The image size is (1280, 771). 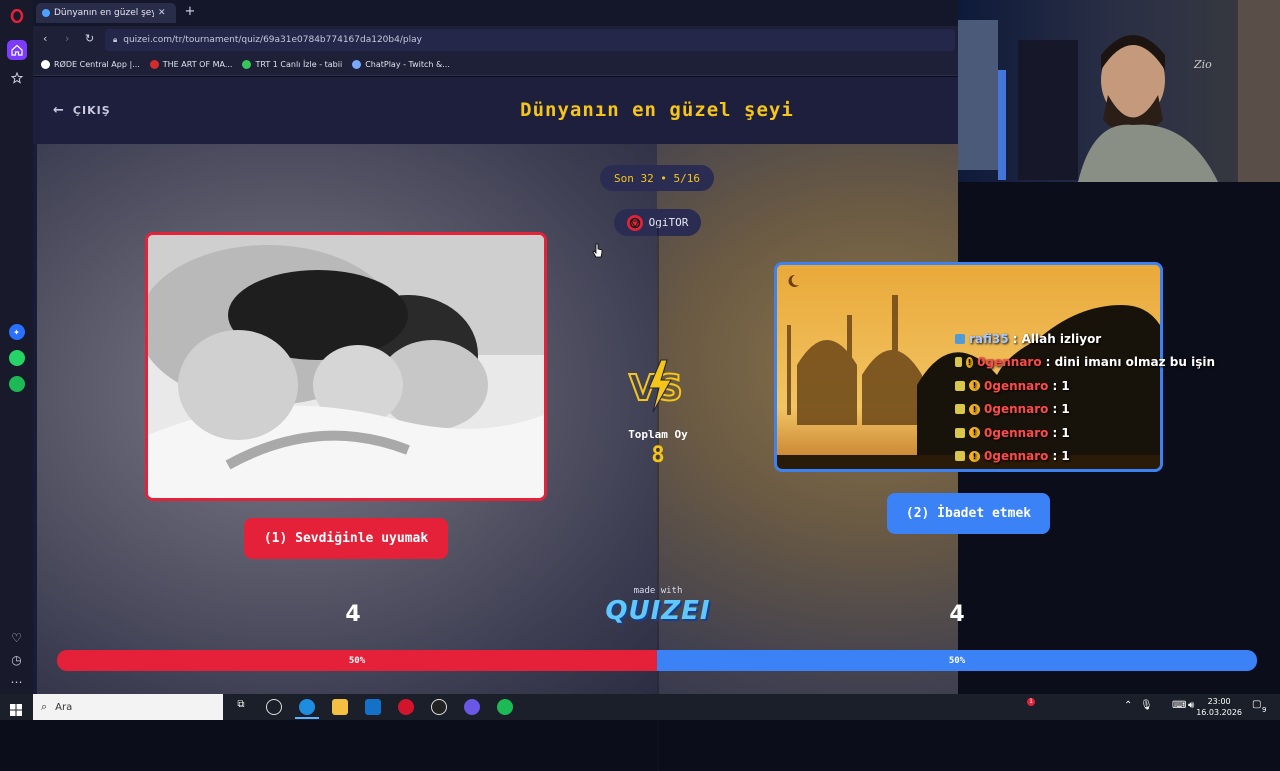 I want to click on lock-icon: 🔒︎, so click(x=115, y=39).